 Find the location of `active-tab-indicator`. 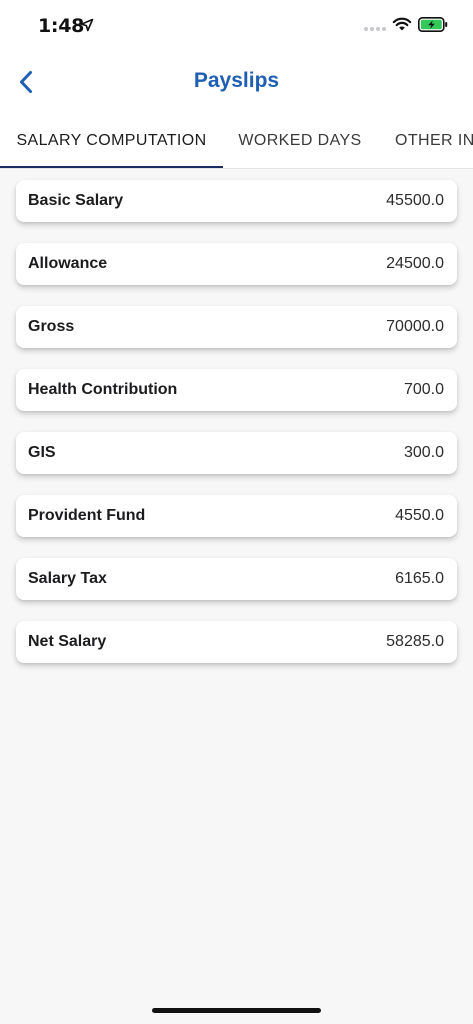

active-tab-indicator is located at coordinates (111, 167).